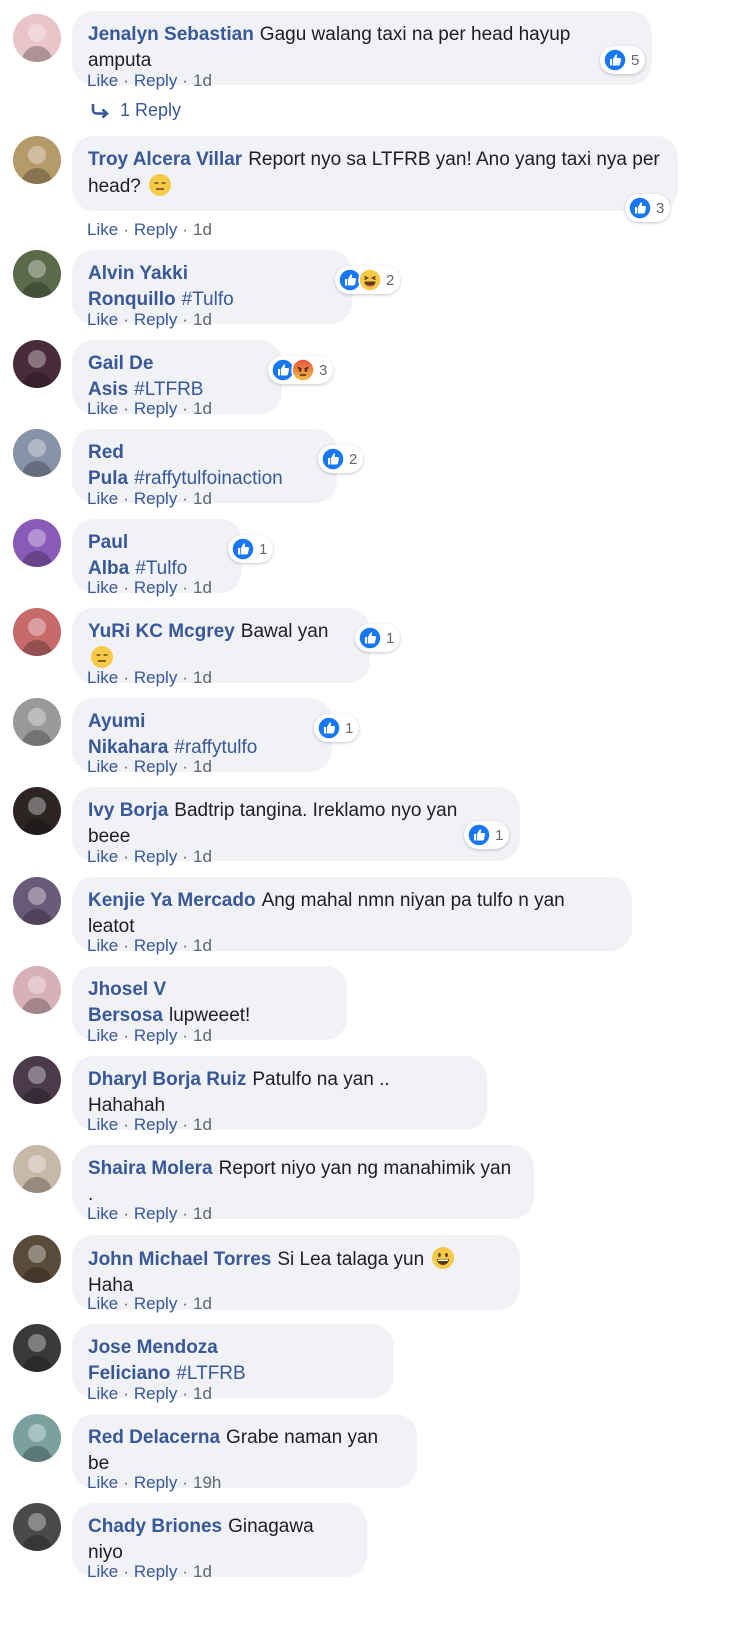 This screenshot has width=750, height=1652. Describe the element at coordinates (150, 110) in the screenshot. I see `replies-count: 1 Reply` at that location.